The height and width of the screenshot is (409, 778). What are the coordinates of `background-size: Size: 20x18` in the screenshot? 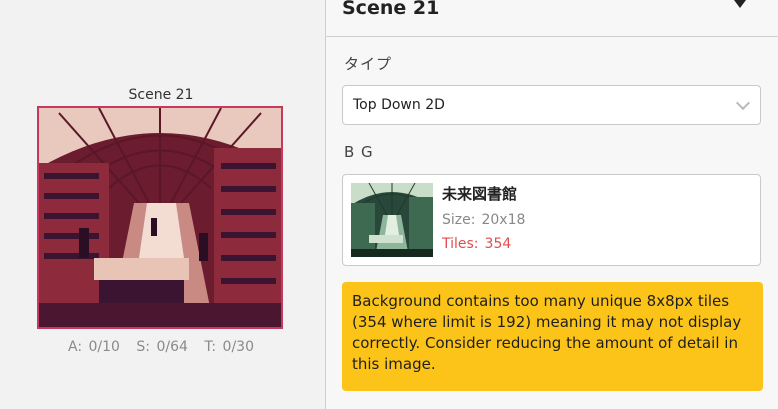 It's located at (483, 220).